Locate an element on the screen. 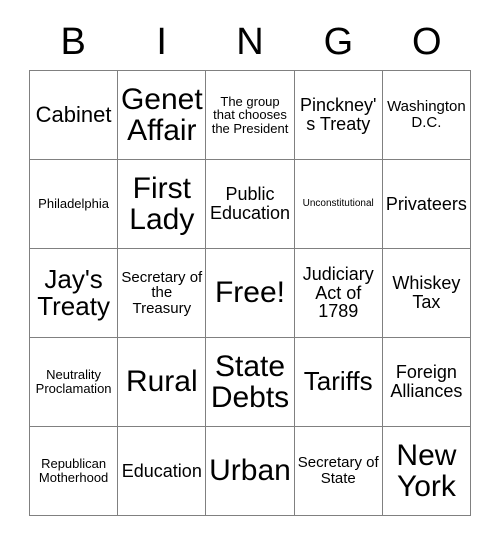  bingo-cell-label: First Lady is located at coordinates (162, 203).